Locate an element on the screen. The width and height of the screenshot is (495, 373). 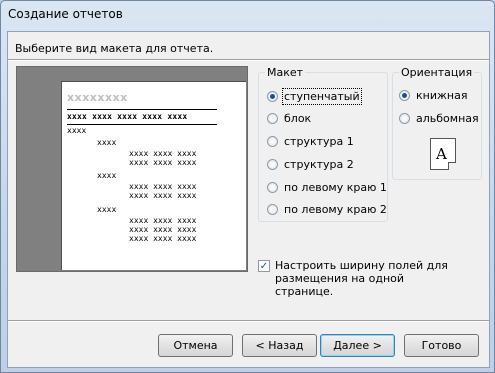
radio-label: по левому краю 1 is located at coordinates (335, 187).